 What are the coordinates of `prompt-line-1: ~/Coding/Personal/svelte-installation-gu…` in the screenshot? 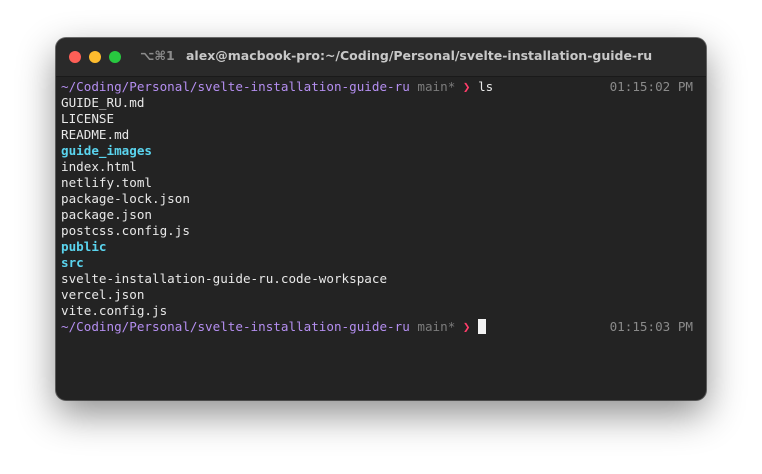 It's located at (379, 87).